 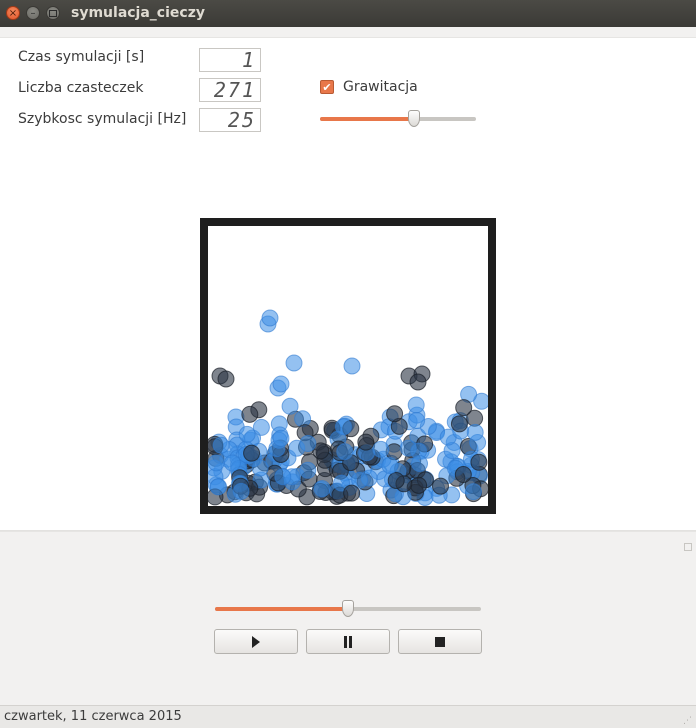 I want to click on position-slider-handle, so click(x=348, y=608).